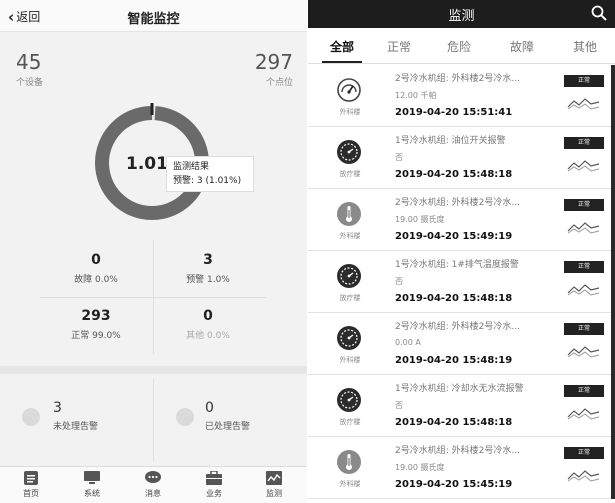  I want to click on unhandled-alert-label: 未处理告警, so click(76, 427).